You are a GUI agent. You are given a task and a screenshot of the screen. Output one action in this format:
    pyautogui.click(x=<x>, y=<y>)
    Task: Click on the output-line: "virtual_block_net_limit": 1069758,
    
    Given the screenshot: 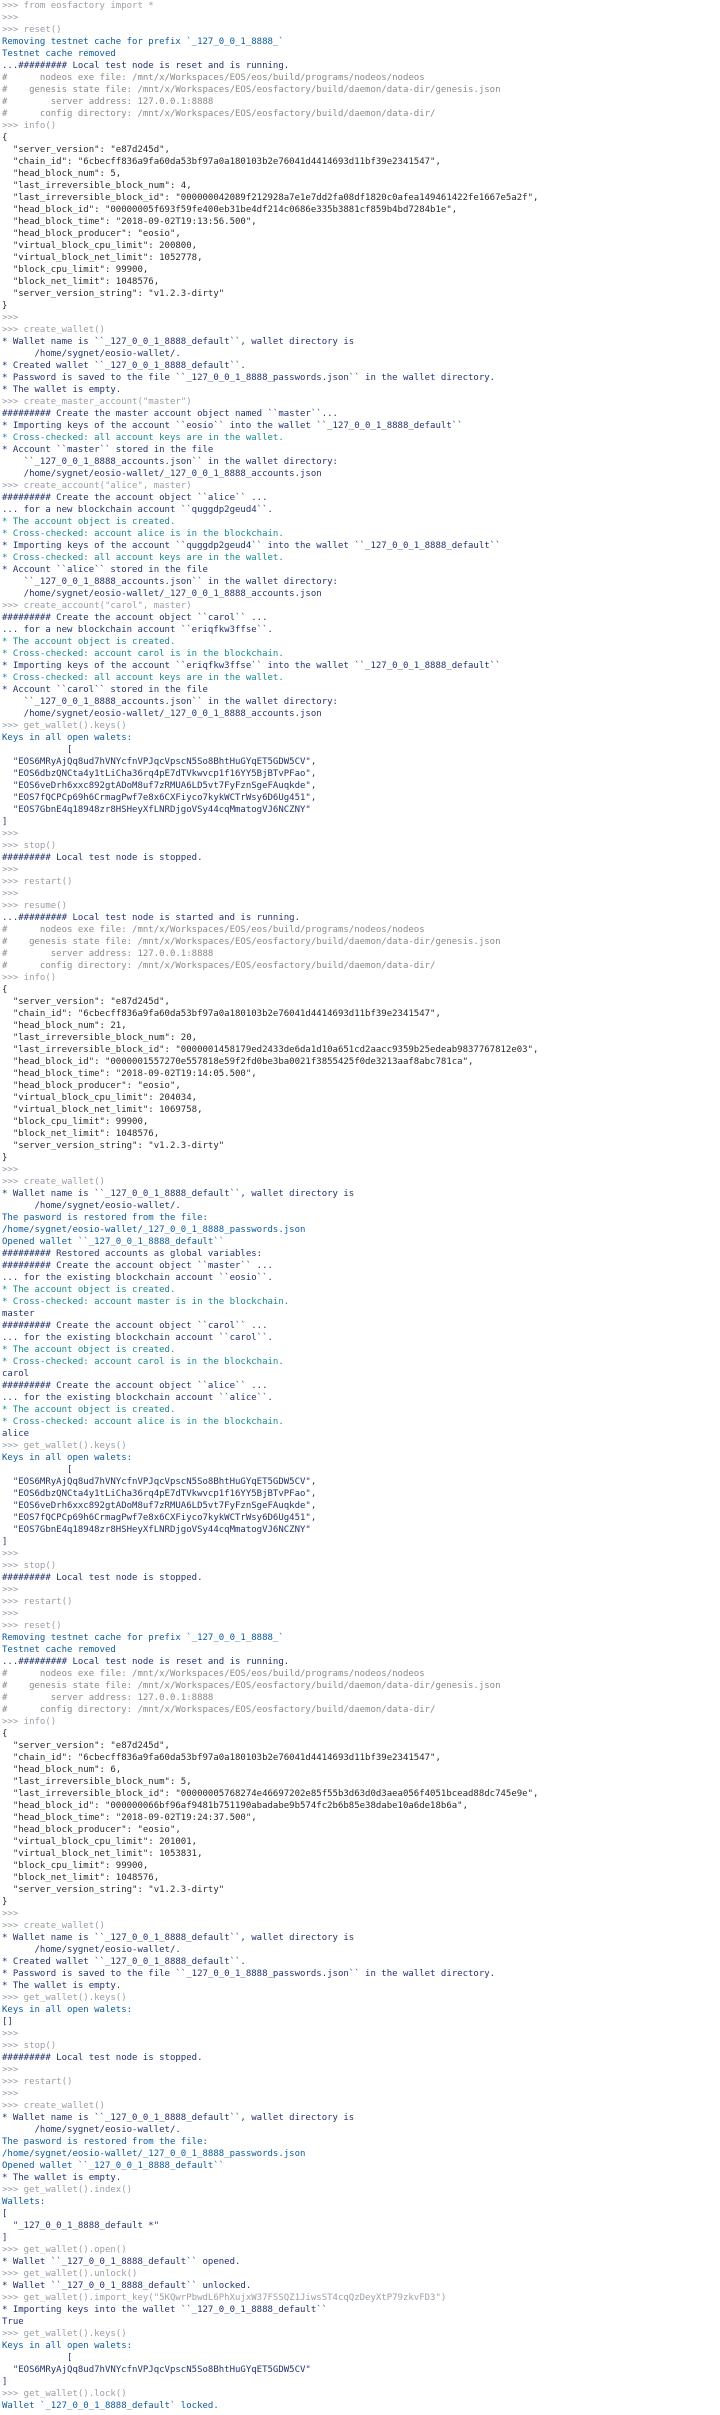 What is the action you would take?
    pyautogui.click(x=102, y=1110)
    